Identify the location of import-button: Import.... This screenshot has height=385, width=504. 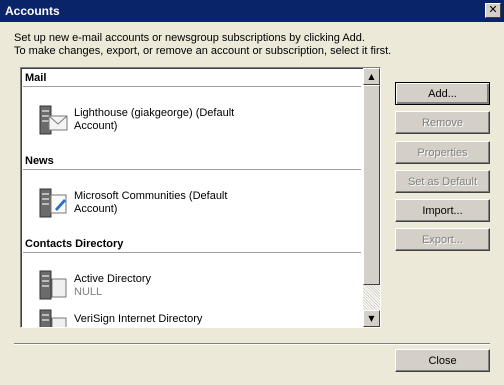
(442, 210).